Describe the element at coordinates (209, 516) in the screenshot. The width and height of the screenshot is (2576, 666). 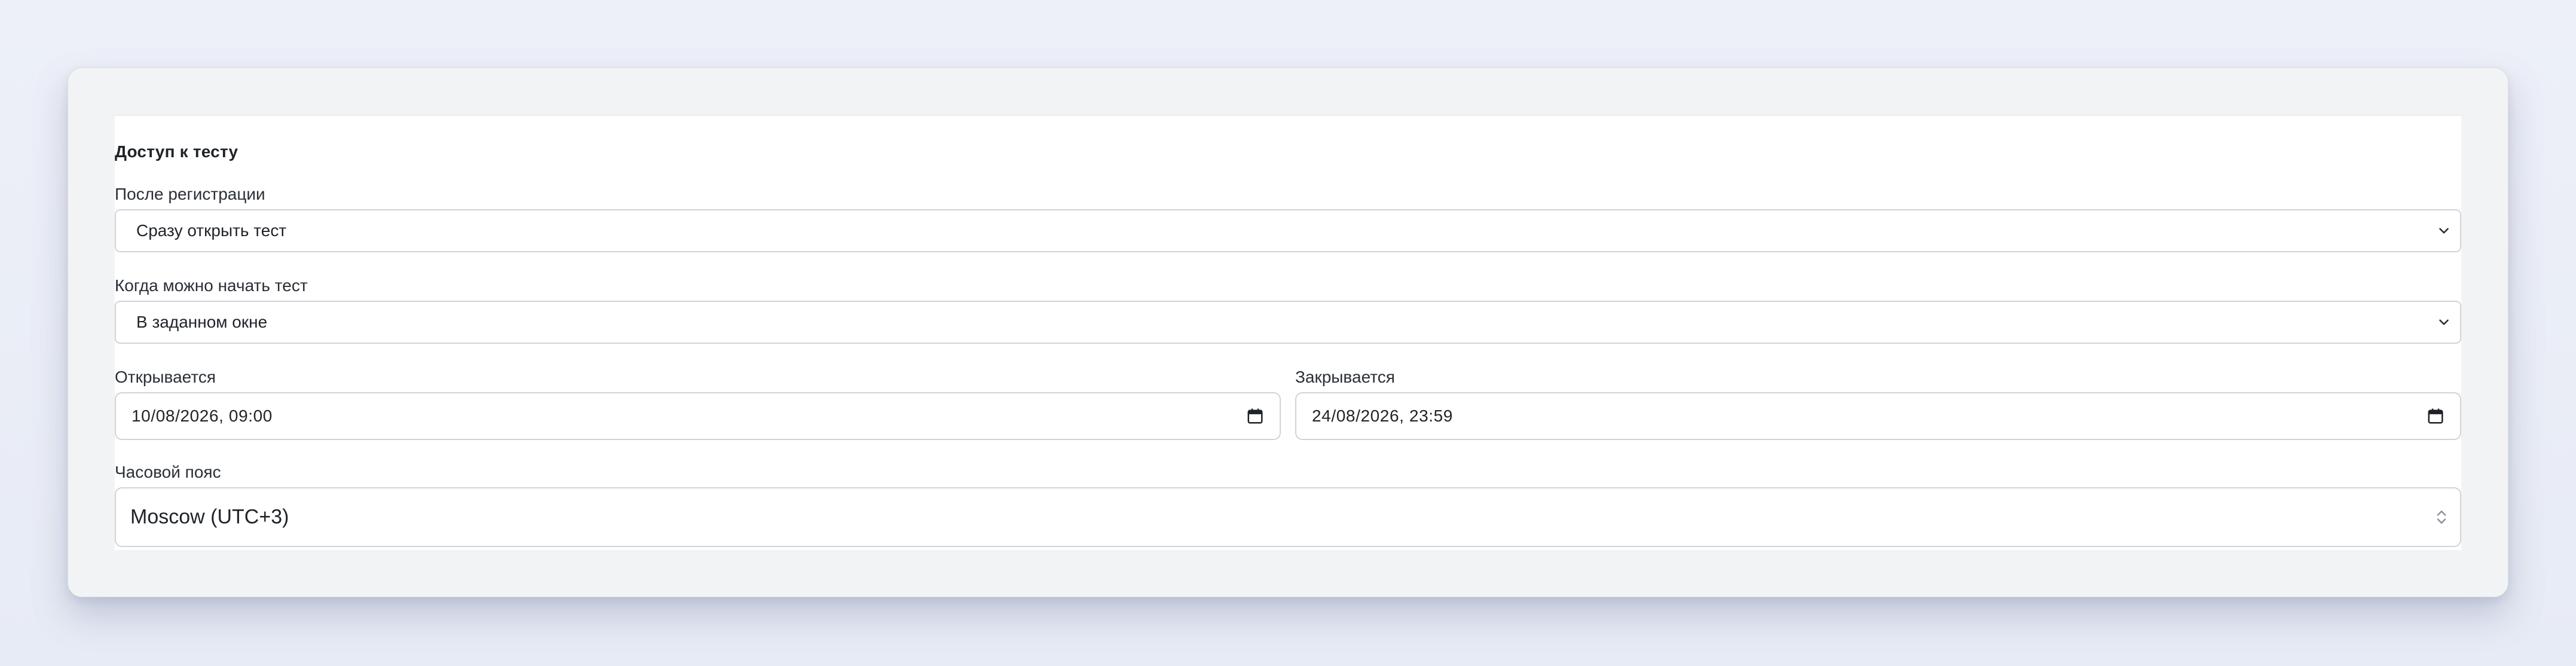
I see `timezone-value: Moscow (UTC+3)` at that location.